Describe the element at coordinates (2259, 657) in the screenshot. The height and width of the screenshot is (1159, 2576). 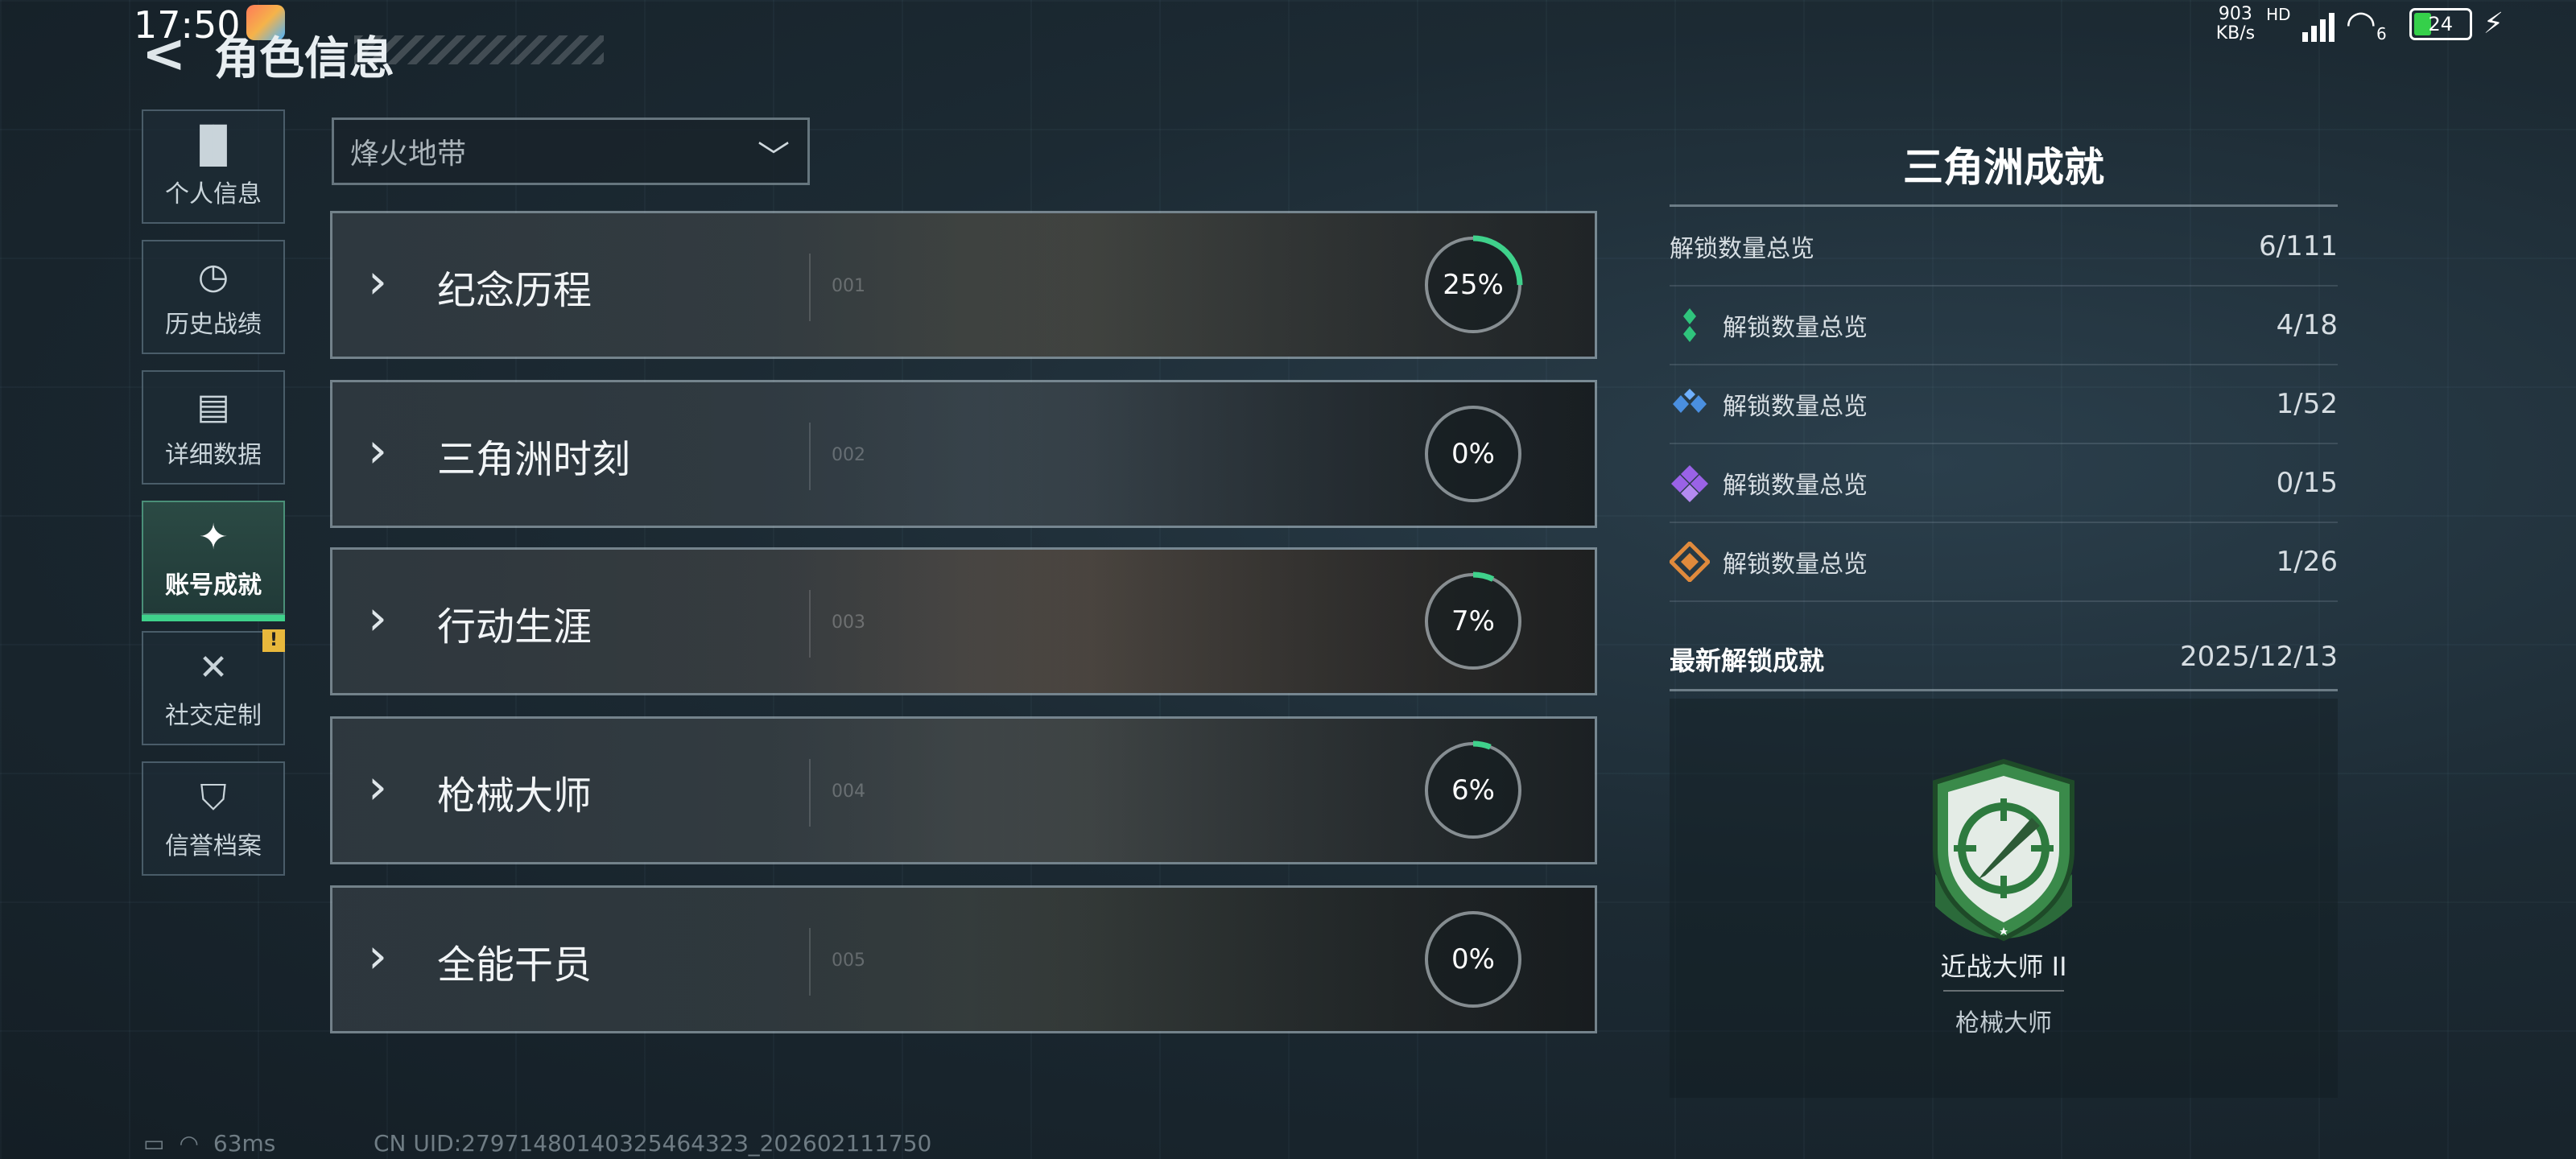
I see `latest-unlock-date: 2025/12/13` at that location.